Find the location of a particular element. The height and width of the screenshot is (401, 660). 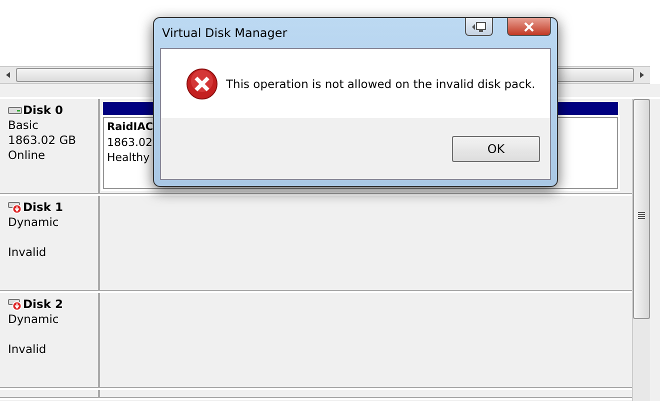

close-icon is located at coordinates (529, 27).